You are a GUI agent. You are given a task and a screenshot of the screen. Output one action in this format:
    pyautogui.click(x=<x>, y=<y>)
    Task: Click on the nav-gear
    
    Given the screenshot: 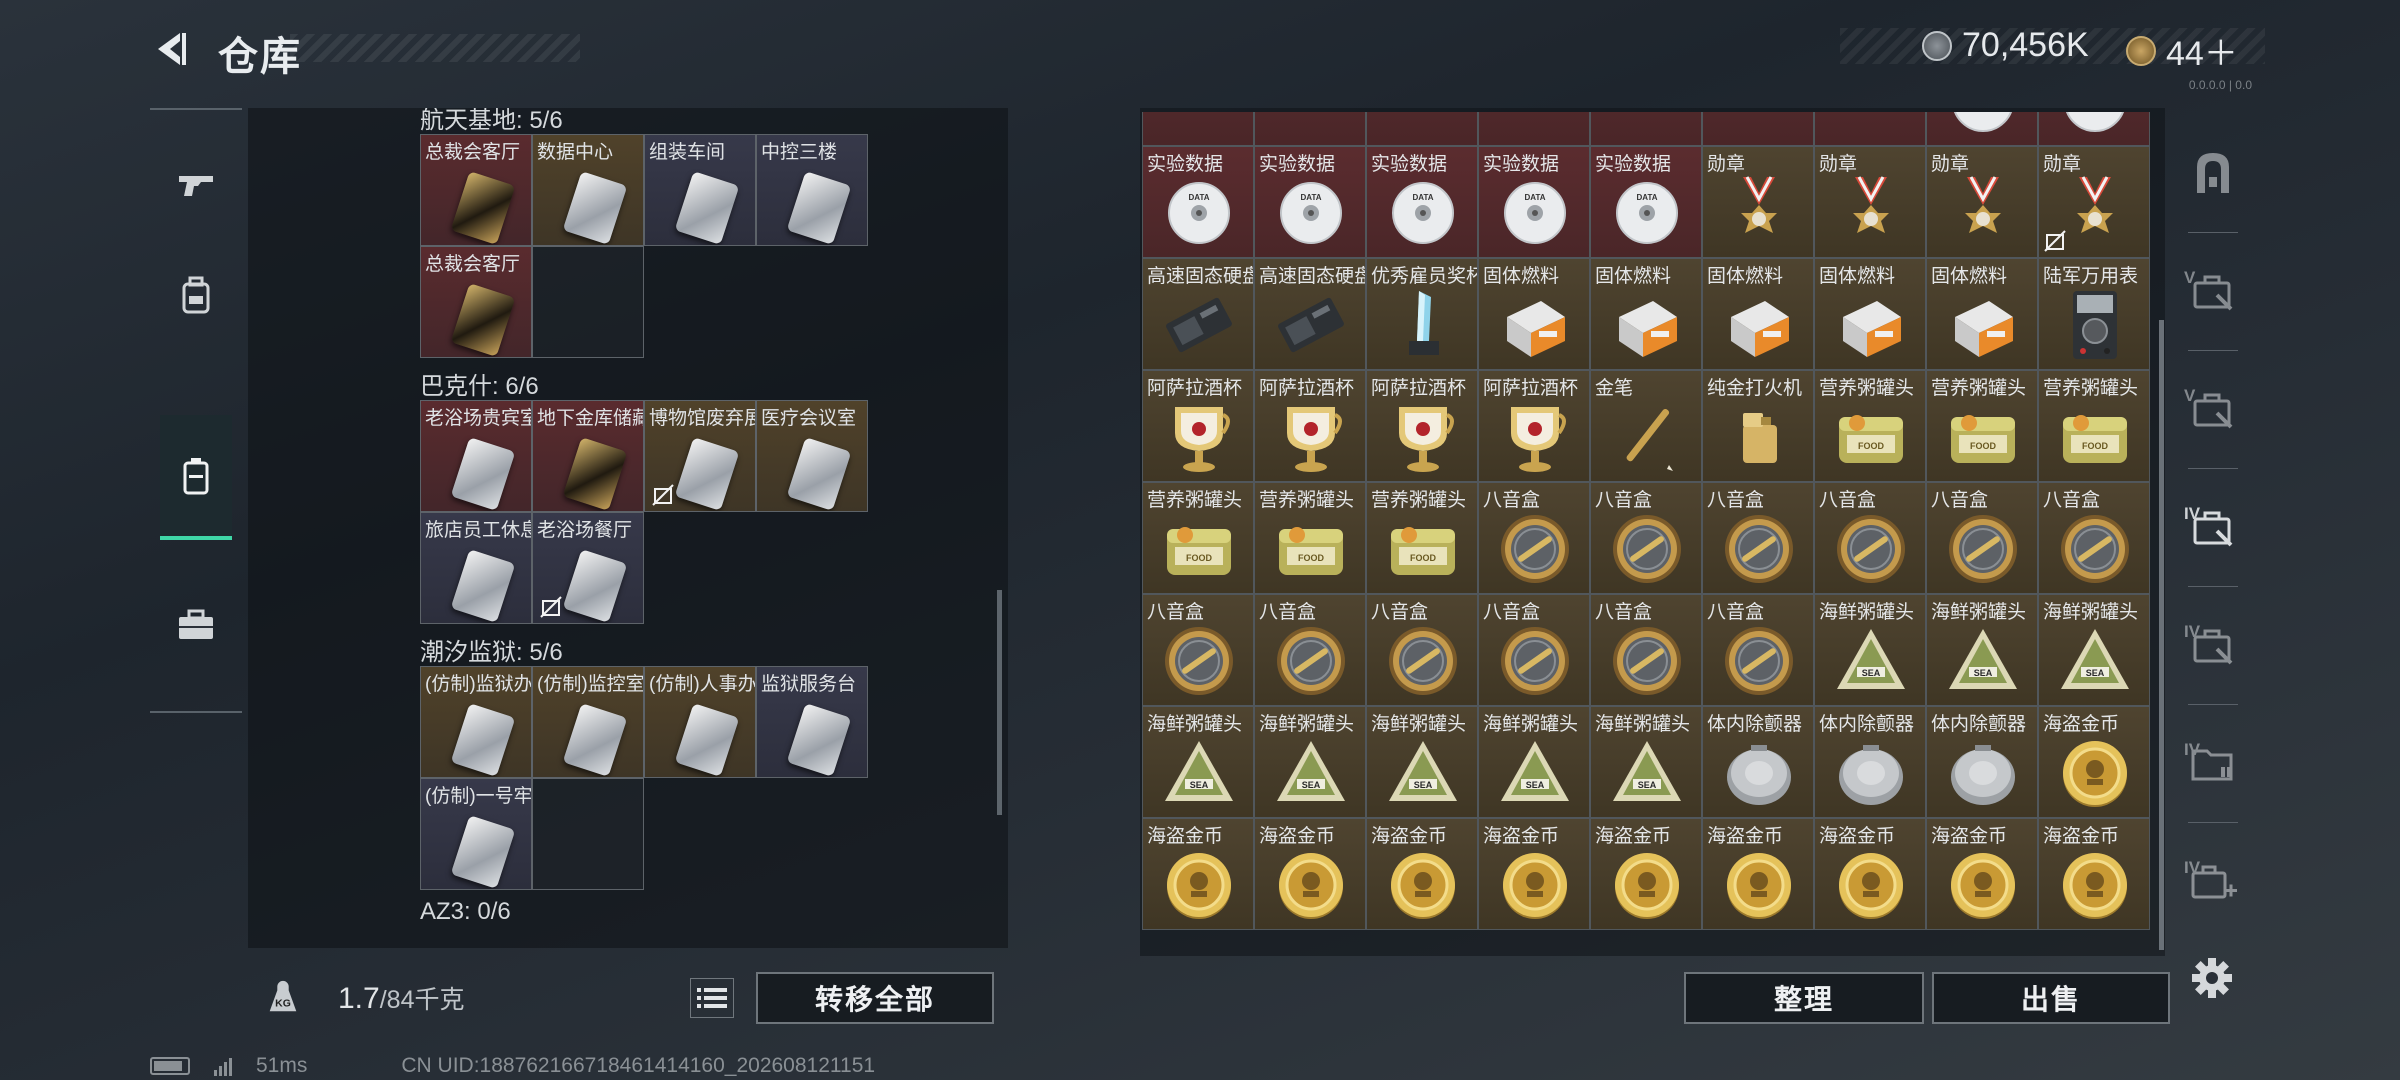 What is the action you would take?
    pyautogui.click(x=196, y=295)
    